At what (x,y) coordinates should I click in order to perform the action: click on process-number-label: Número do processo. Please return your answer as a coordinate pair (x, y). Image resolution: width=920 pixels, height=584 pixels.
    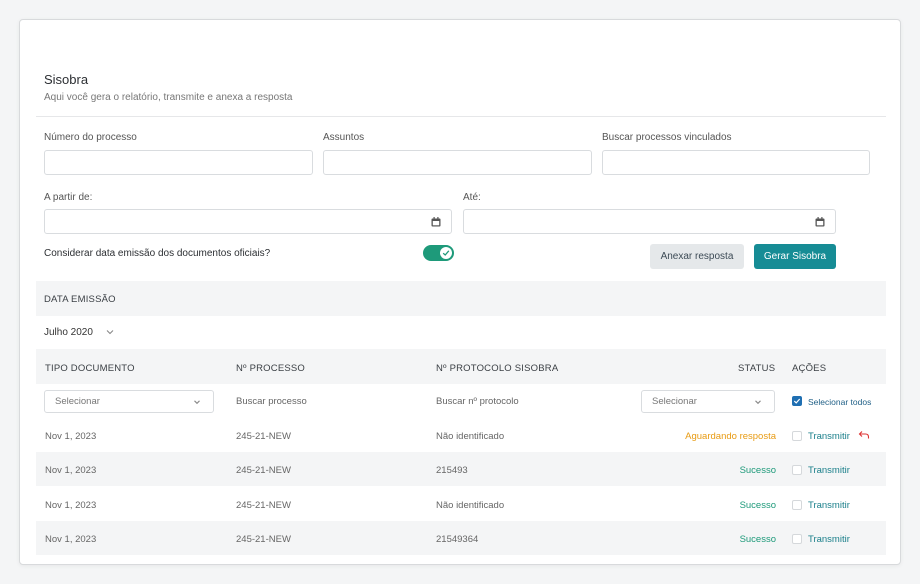
    Looking at the image, I should click on (90, 137).